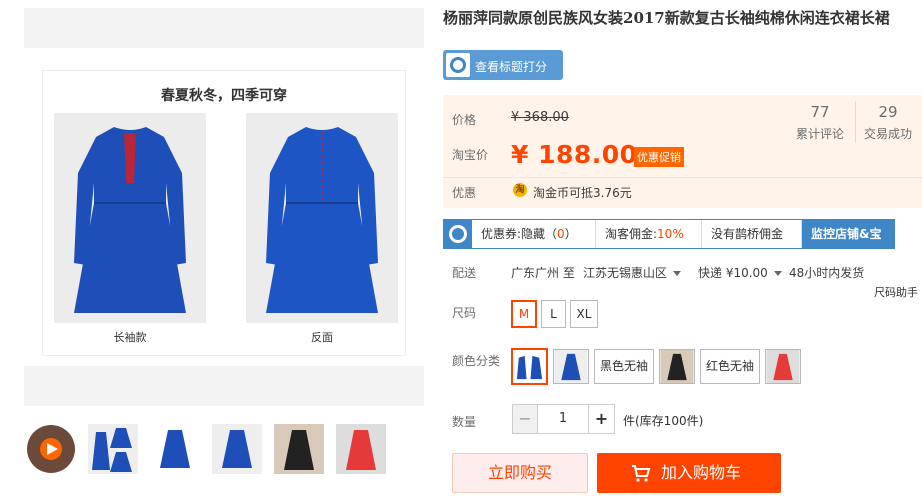  What do you see at coordinates (670, 234) in the screenshot?
I see `commission-value: 10%` at bounding box center [670, 234].